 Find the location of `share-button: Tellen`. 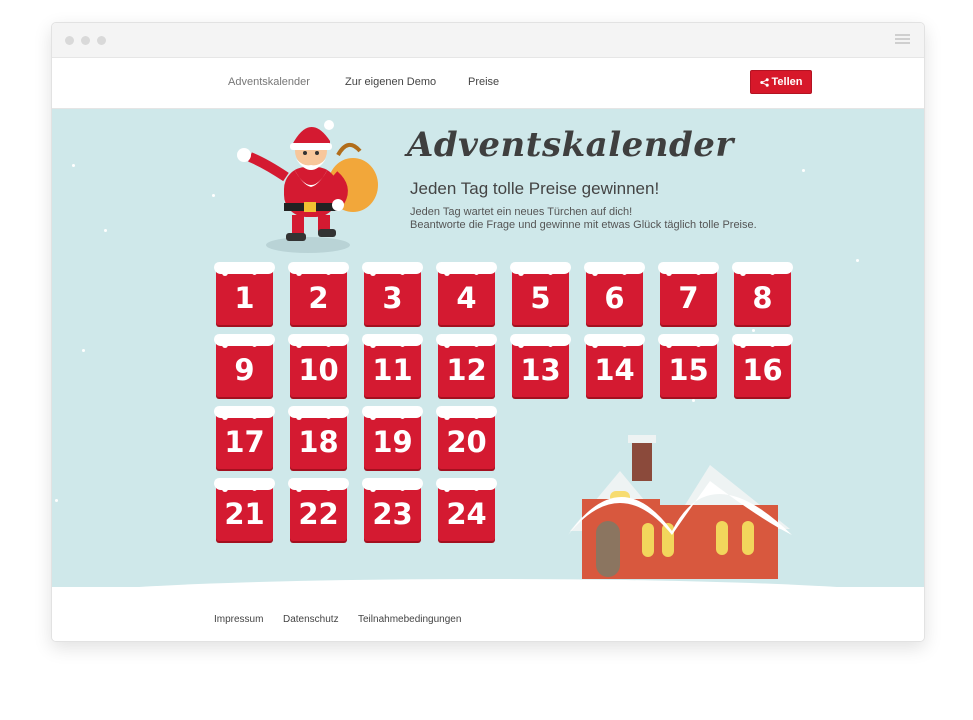

share-button: Tellen is located at coordinates (781, 82).